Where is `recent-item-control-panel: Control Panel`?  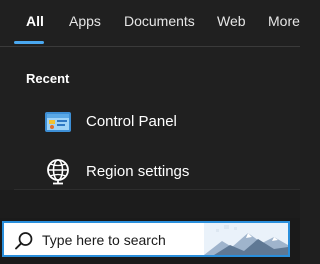 recent-item-control-panel: Control Panel is located at coordinates (145, 122).